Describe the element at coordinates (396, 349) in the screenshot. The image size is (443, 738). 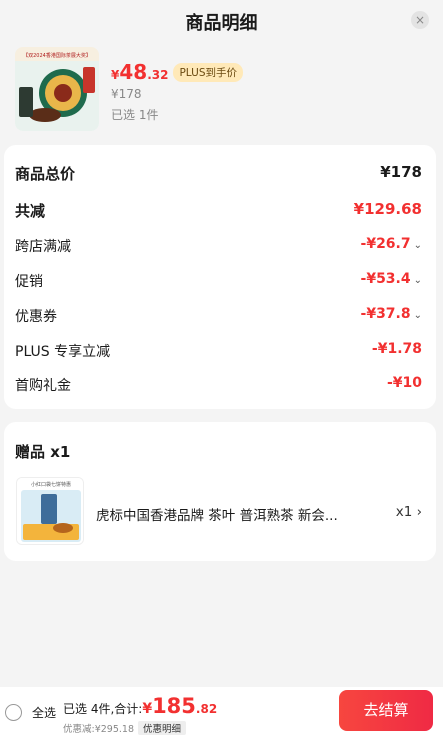
I see `plus-discount-value: -¥1.78` at that location.